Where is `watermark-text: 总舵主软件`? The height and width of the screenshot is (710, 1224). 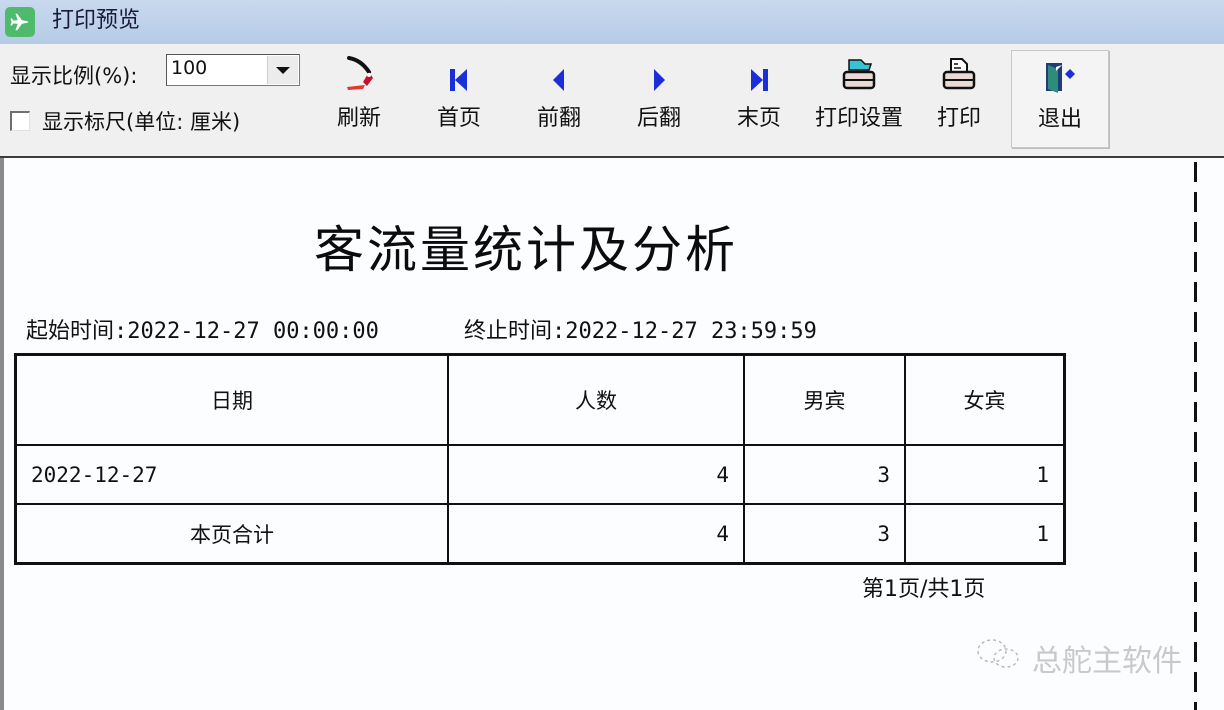 watermark-text: 总舵主软件 is located at coordinates (1107, 661).